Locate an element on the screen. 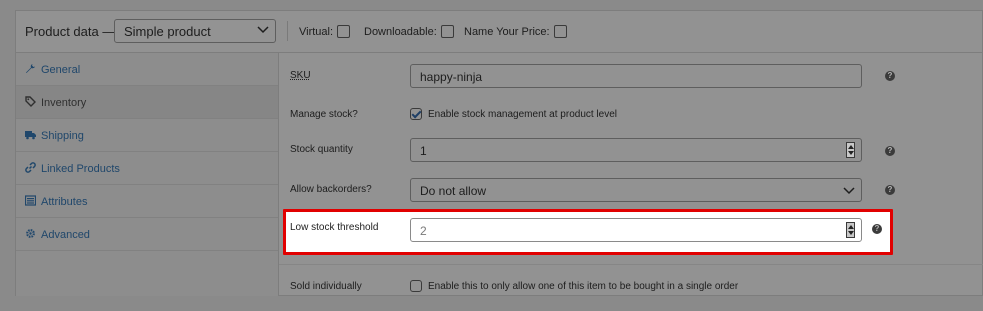  allow-backorders-label: Allow backorders? is located at coordinates (331, 189).